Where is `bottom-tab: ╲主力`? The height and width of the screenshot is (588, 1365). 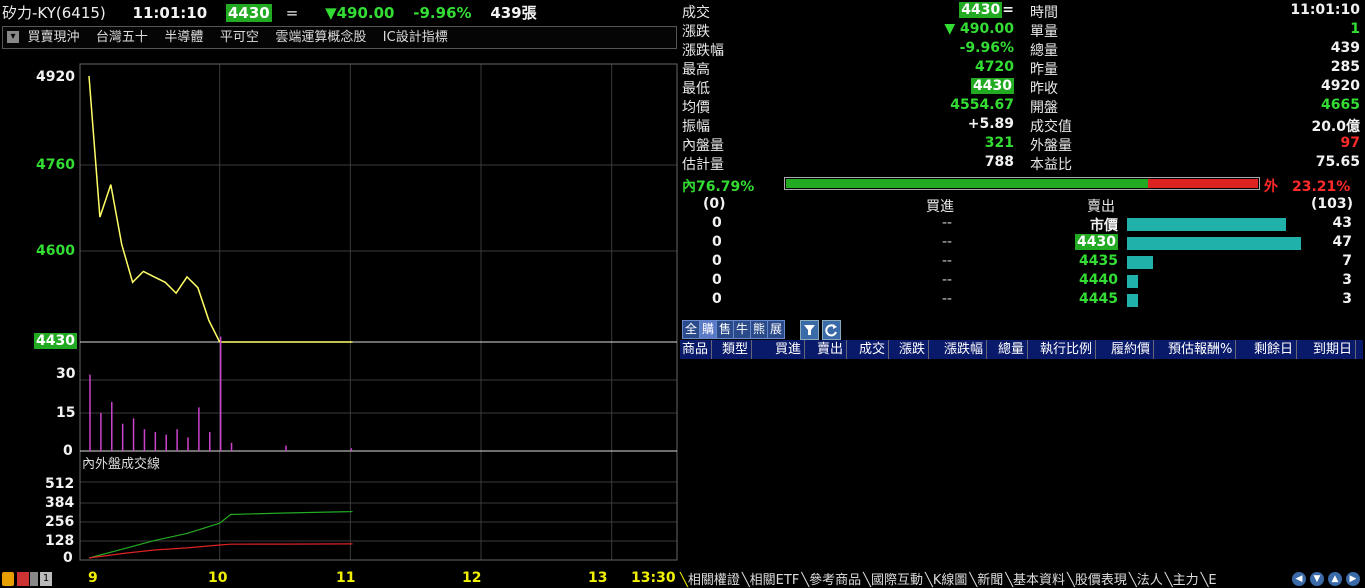
bottom-tab: ╲主力 is located at coordinates (1182, 580).